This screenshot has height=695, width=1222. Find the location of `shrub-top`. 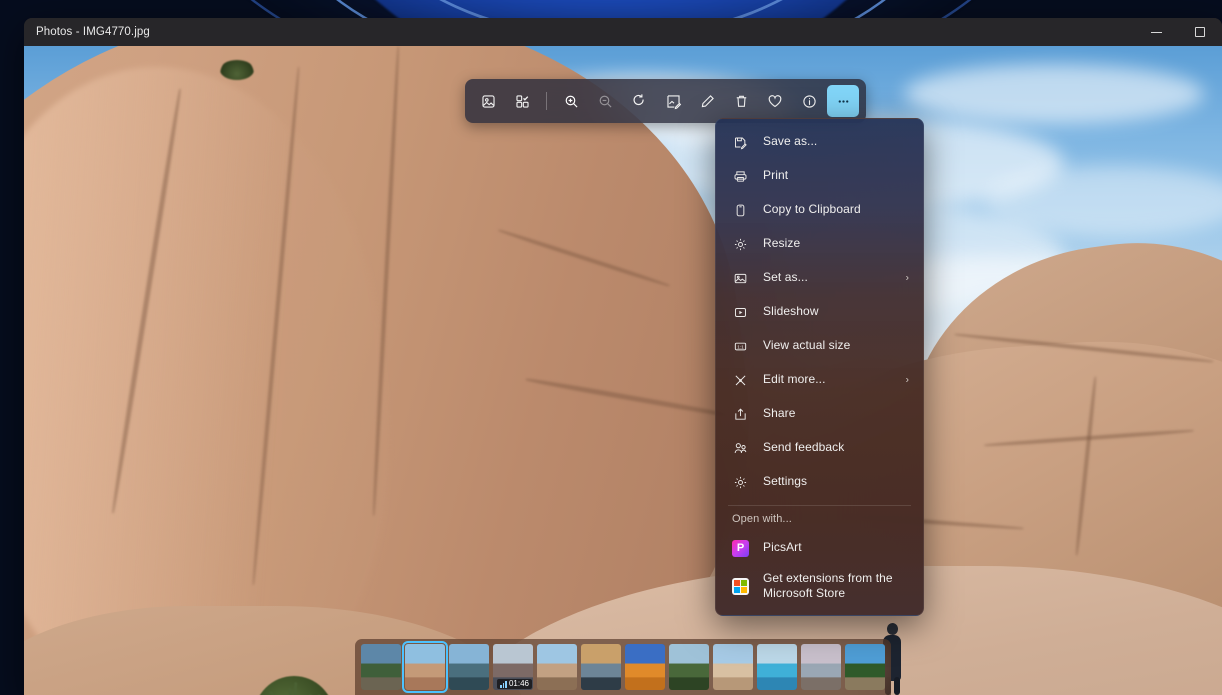

shrub-top is located at coordinates (237, 70).